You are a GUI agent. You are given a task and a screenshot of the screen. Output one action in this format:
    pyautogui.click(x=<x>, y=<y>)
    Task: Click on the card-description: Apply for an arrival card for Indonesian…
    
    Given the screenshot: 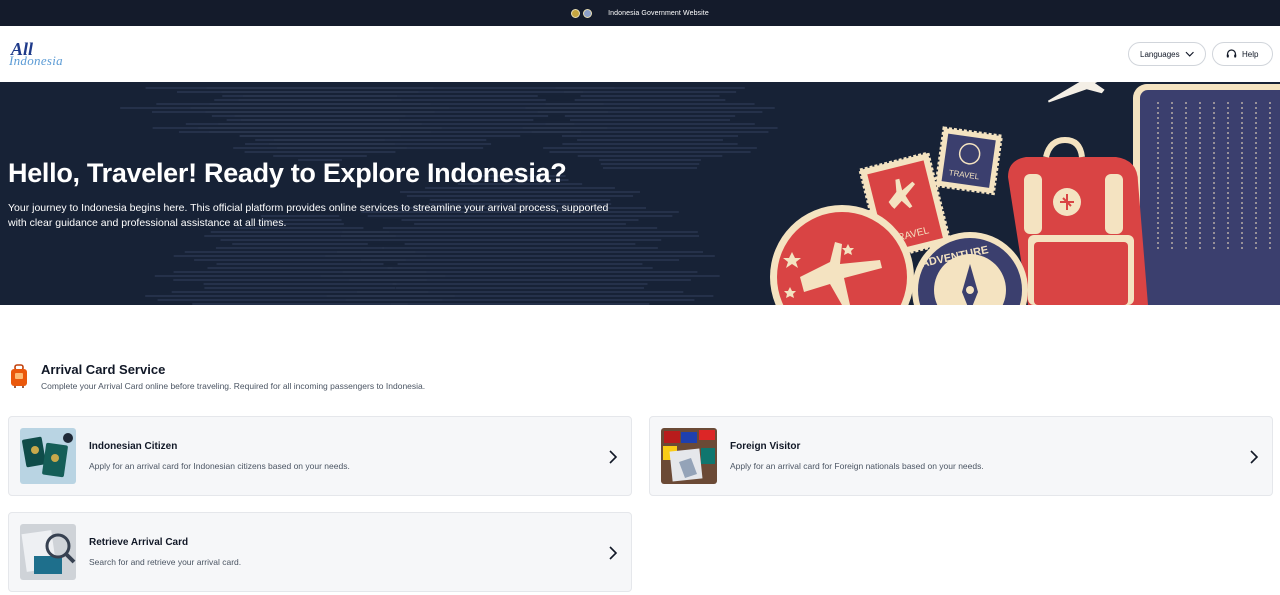 What is the action you would take?
    pyautogui.click(x=219, y=466)
    